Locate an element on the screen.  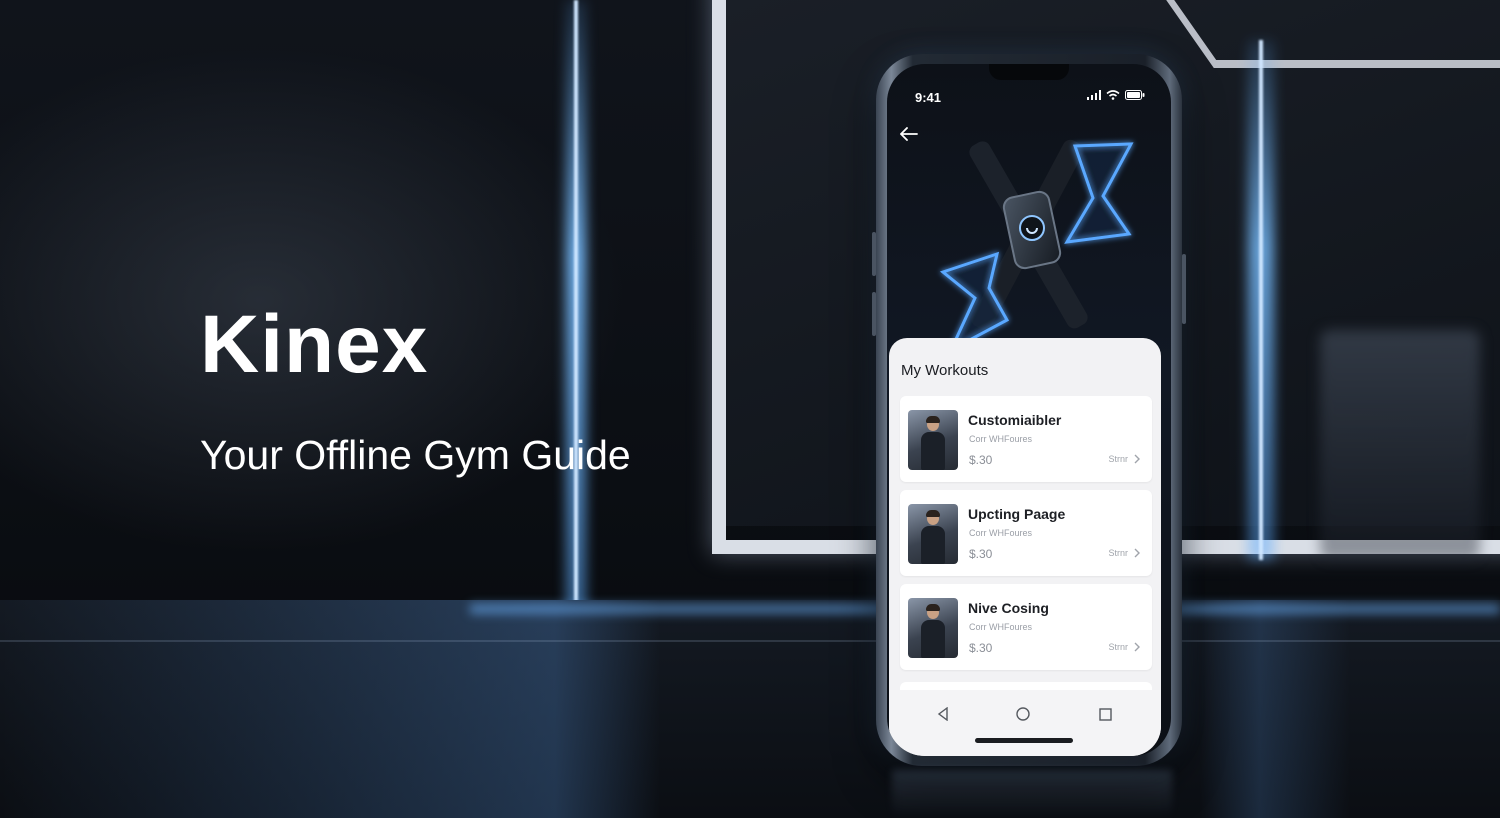
back-arrow-icon is located at coordinates (909, 134).